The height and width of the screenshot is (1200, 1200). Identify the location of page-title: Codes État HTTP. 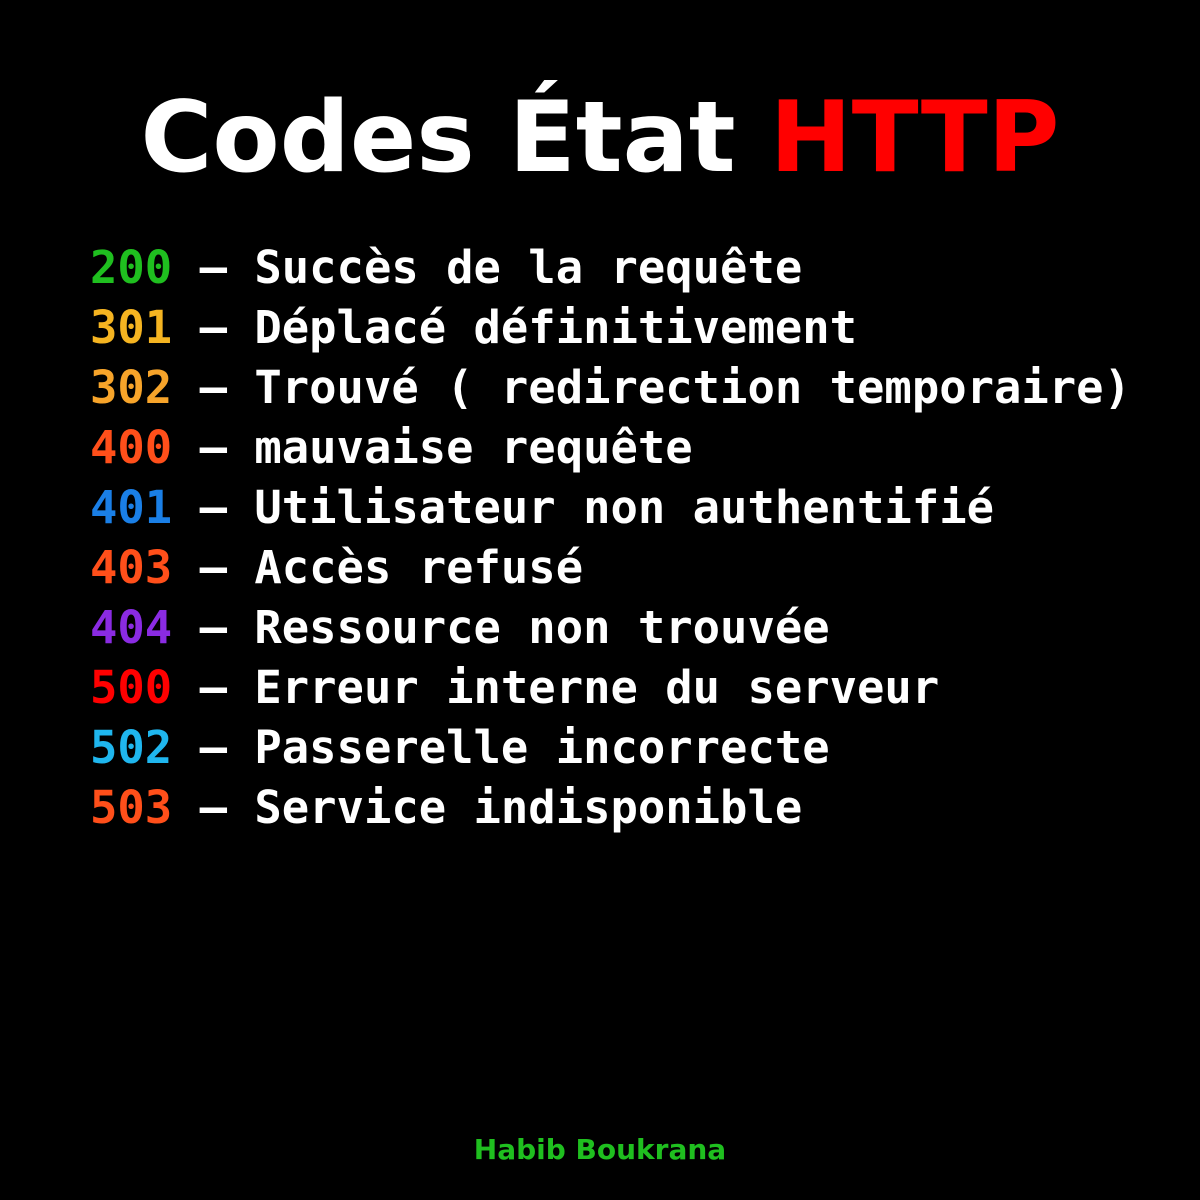
(600, 138).